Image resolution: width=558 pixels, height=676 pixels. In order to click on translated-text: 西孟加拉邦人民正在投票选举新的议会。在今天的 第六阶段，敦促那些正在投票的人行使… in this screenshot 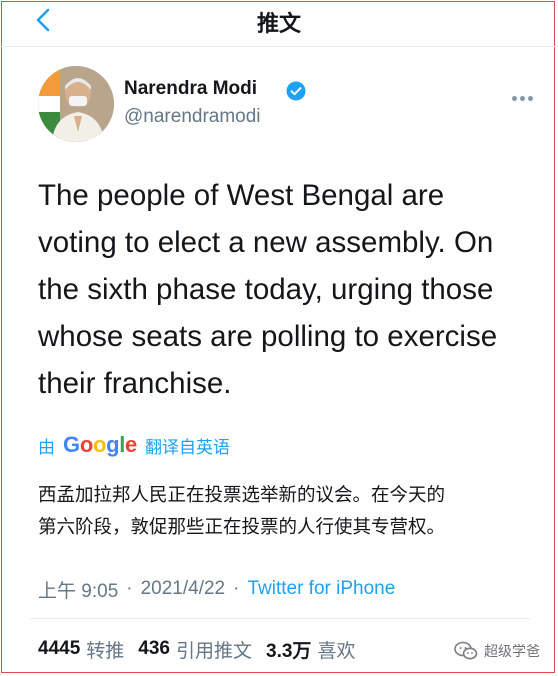, I will do `click(288, 512)`.